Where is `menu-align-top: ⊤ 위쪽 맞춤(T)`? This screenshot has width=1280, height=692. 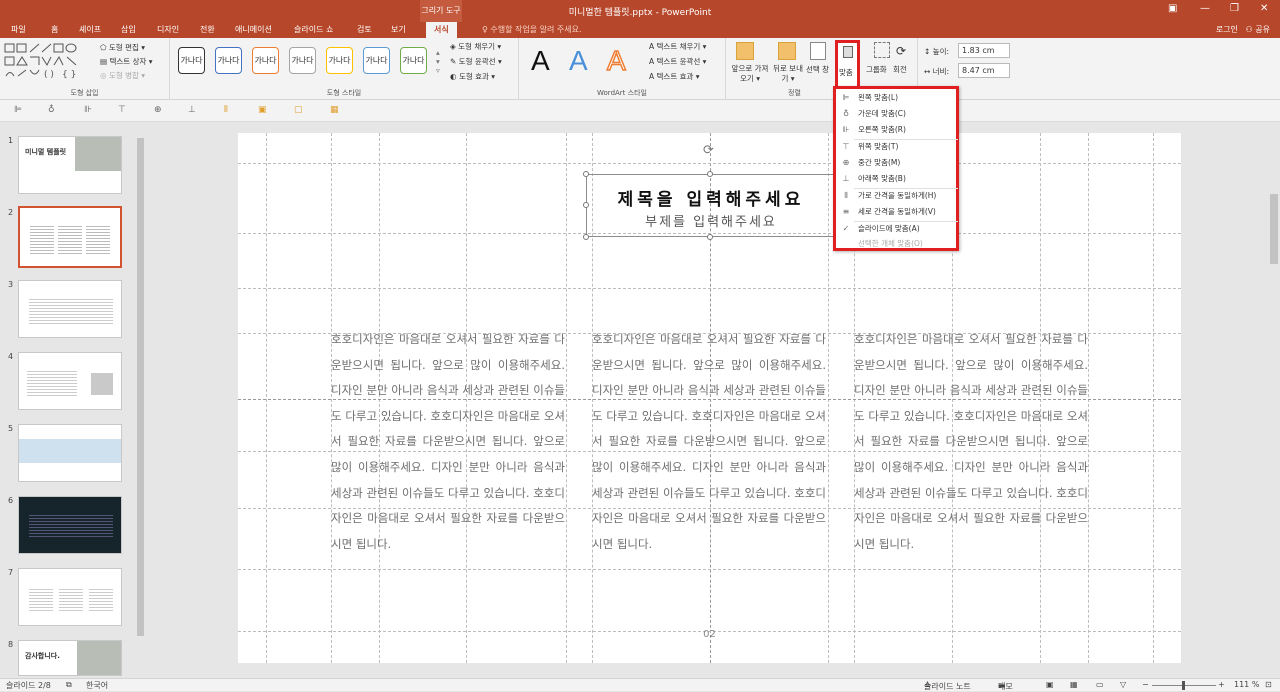 menu-align-top: ⊤ 위쪽 맞춤(T) is located at coordinates (897, 147).